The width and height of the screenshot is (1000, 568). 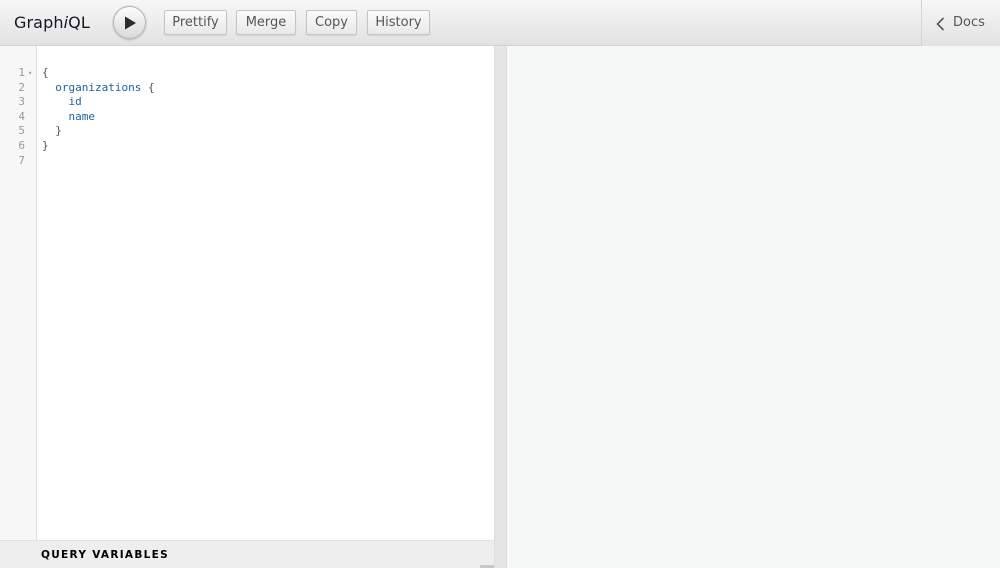 What do you see at coordinates (940, 24) in the screenshot?
I see `chevron-left-icon` at bounding box center [940, 24].